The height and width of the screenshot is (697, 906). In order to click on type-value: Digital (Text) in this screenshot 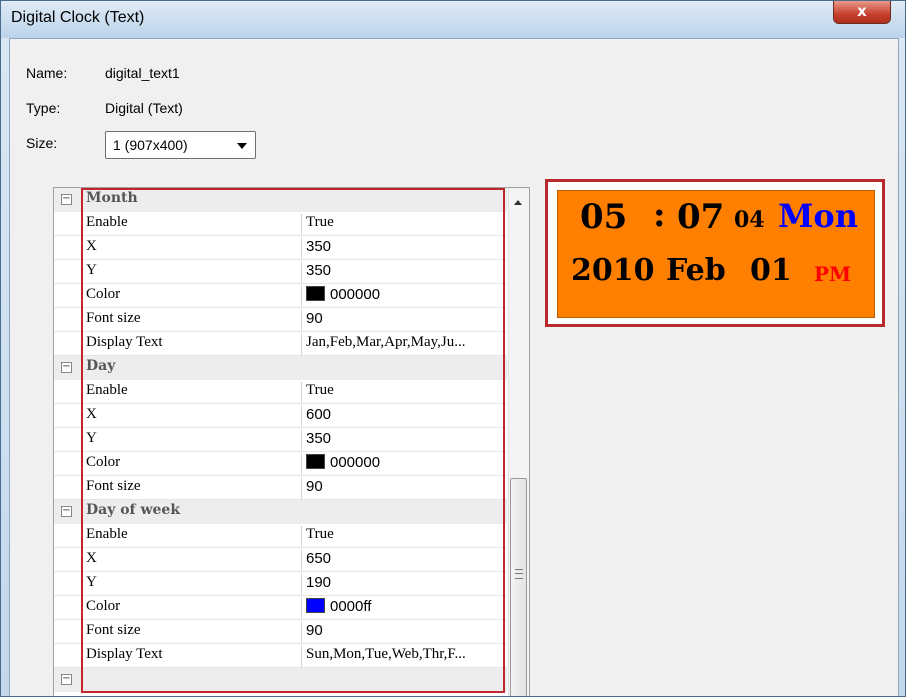, I will do `click(144, 108)`.